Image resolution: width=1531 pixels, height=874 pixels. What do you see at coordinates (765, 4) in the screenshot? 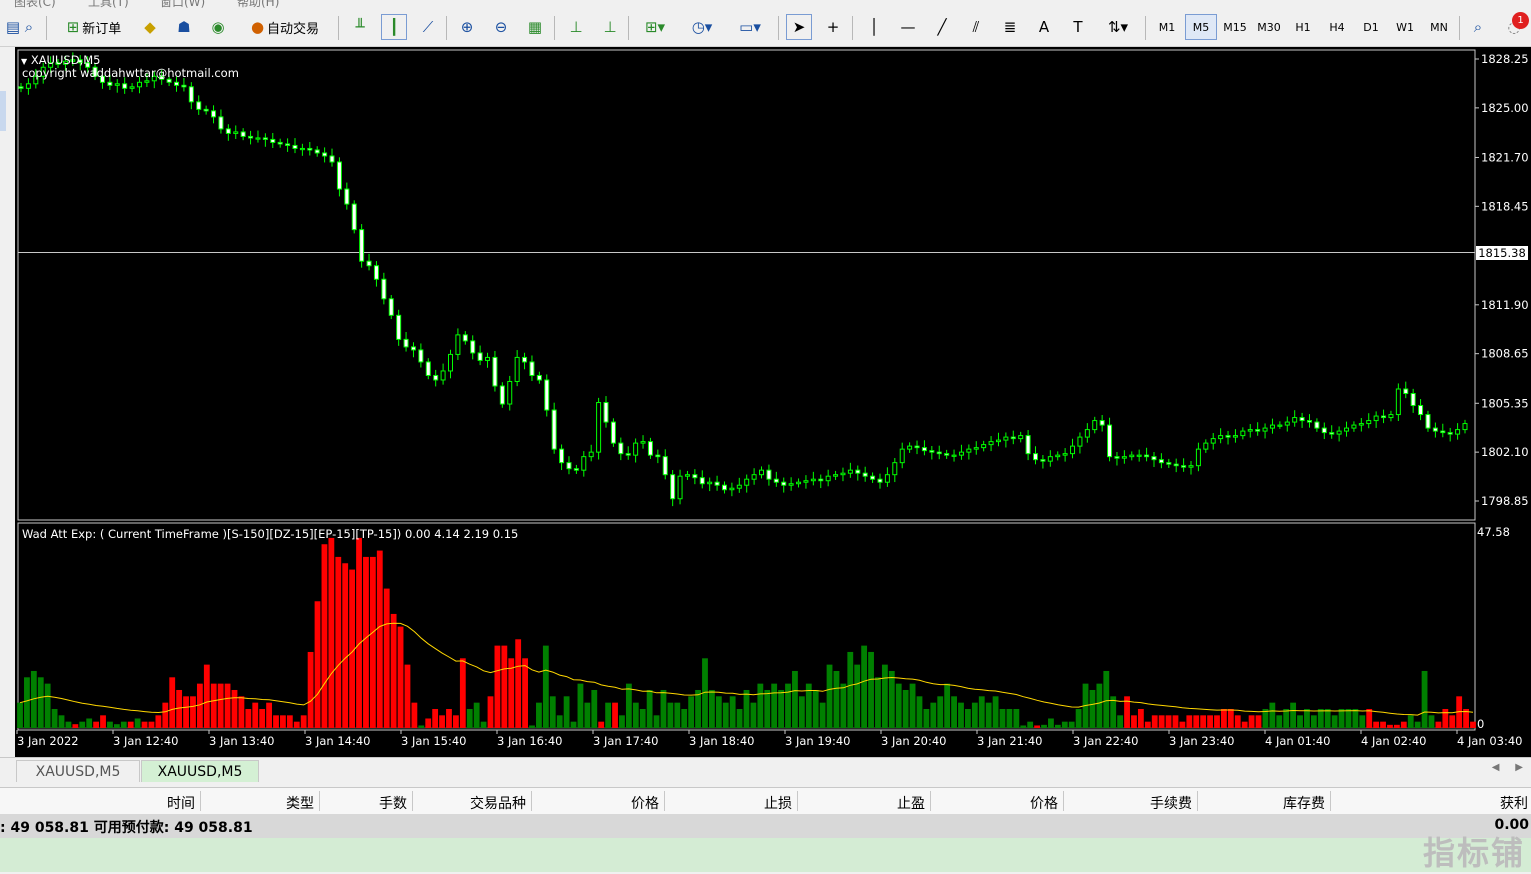
I see `menu-bar: 图表(C) 工具(T) 窗口(W) 帮助(H)` at bounding box center [765, 4].